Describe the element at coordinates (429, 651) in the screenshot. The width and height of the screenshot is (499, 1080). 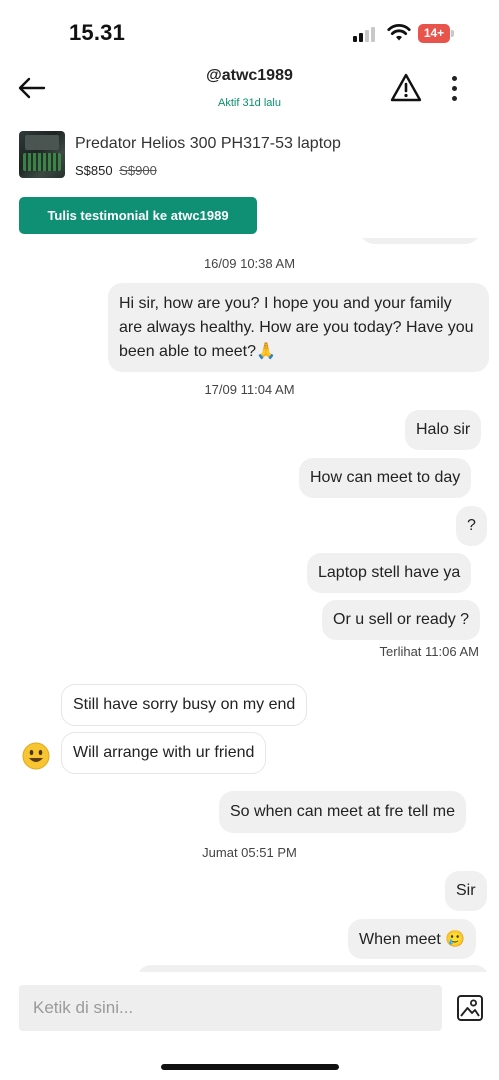
I see `seen-status: Terlihat 11:06 AM` at that location.